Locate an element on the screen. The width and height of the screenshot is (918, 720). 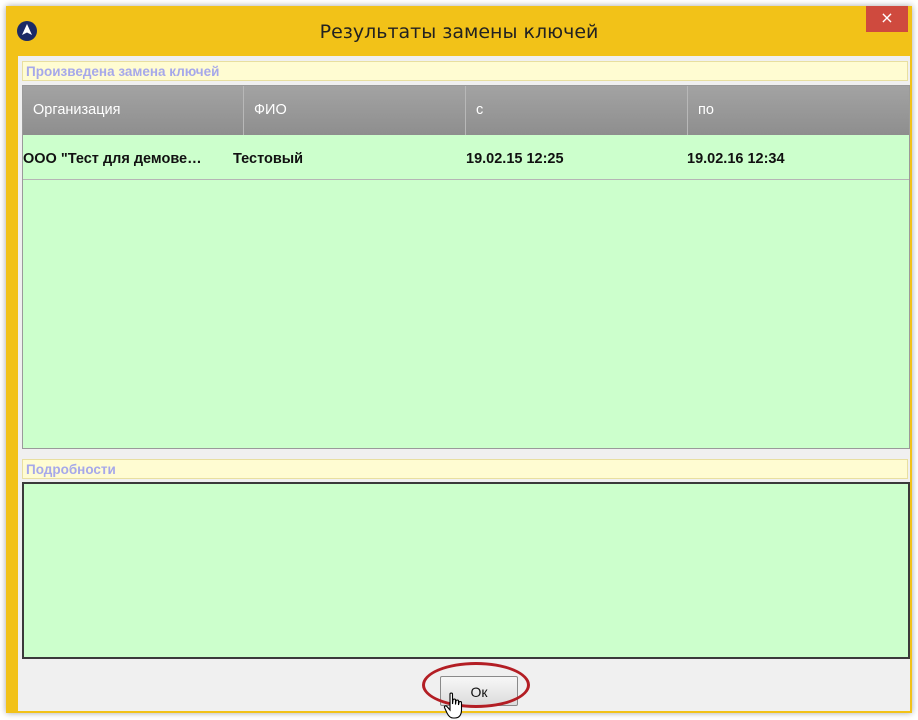
title-bar: Результаты замены ключей × is located at coordinates (459, 30).